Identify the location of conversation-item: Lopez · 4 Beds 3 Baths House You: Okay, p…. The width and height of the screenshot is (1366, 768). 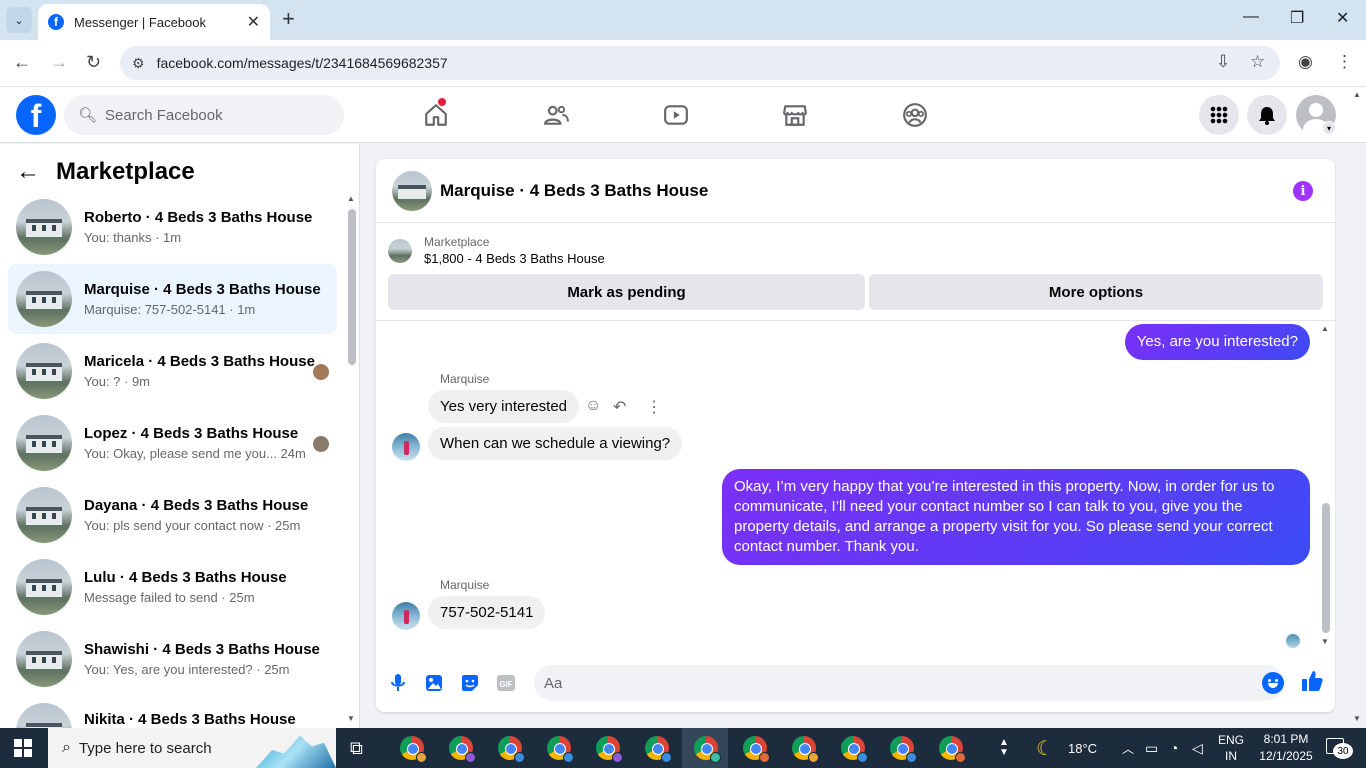
(172, 443).